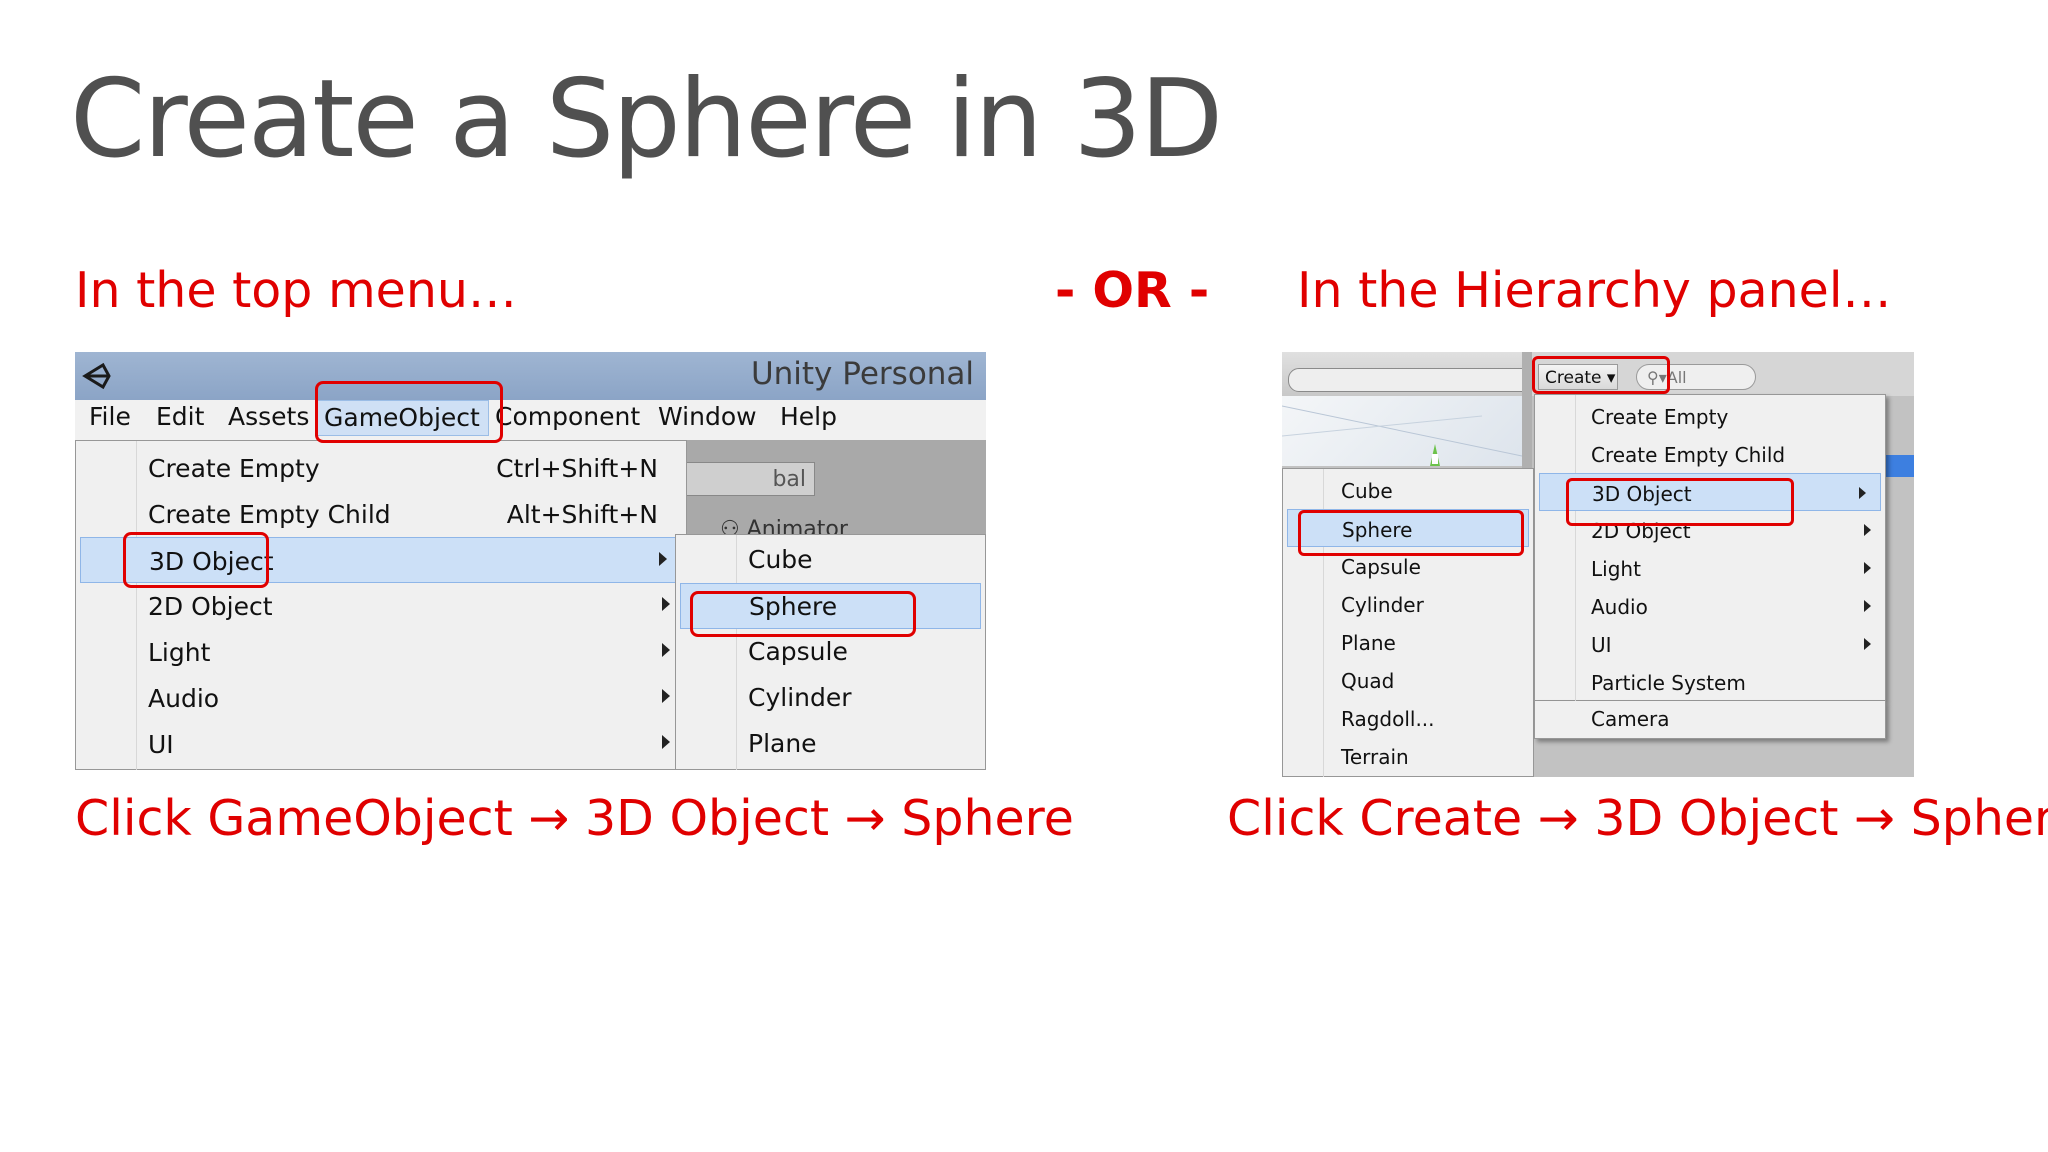  I want to click on or-label: - OR -, so click(1132, 290).